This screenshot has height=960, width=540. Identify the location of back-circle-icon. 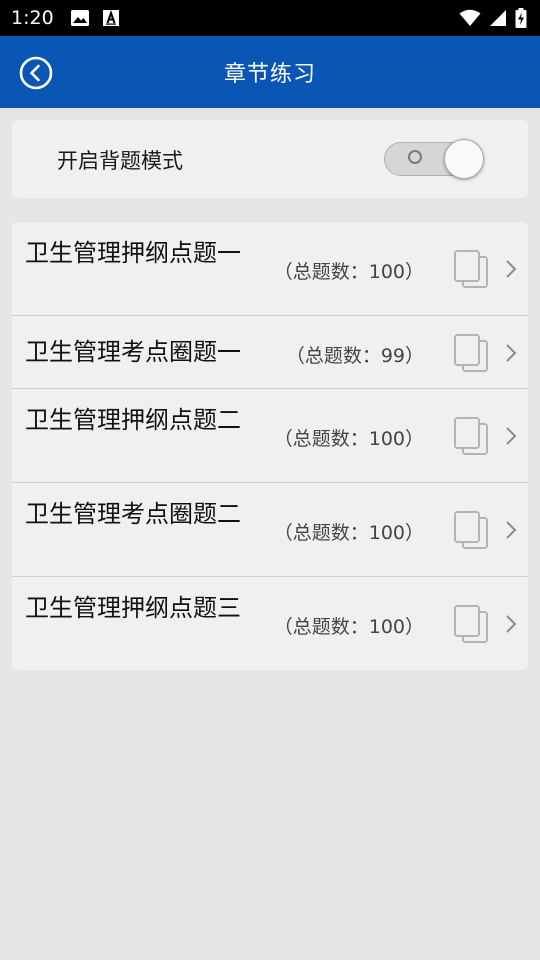
(36, 73).